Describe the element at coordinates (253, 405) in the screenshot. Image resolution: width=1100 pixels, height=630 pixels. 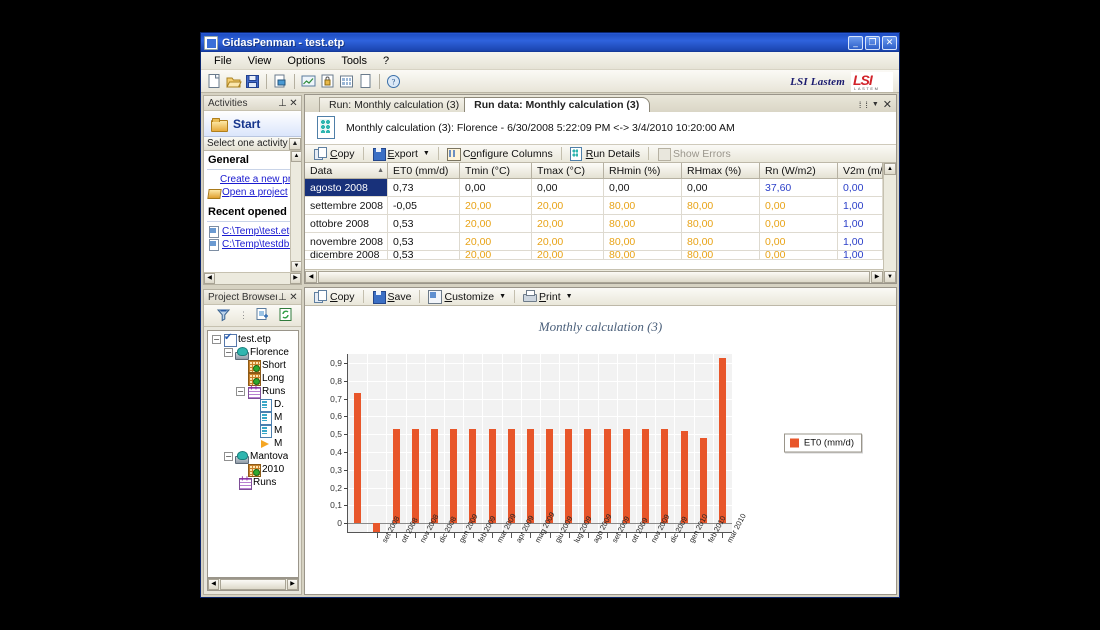
I see `tree-node: D.` at that location.